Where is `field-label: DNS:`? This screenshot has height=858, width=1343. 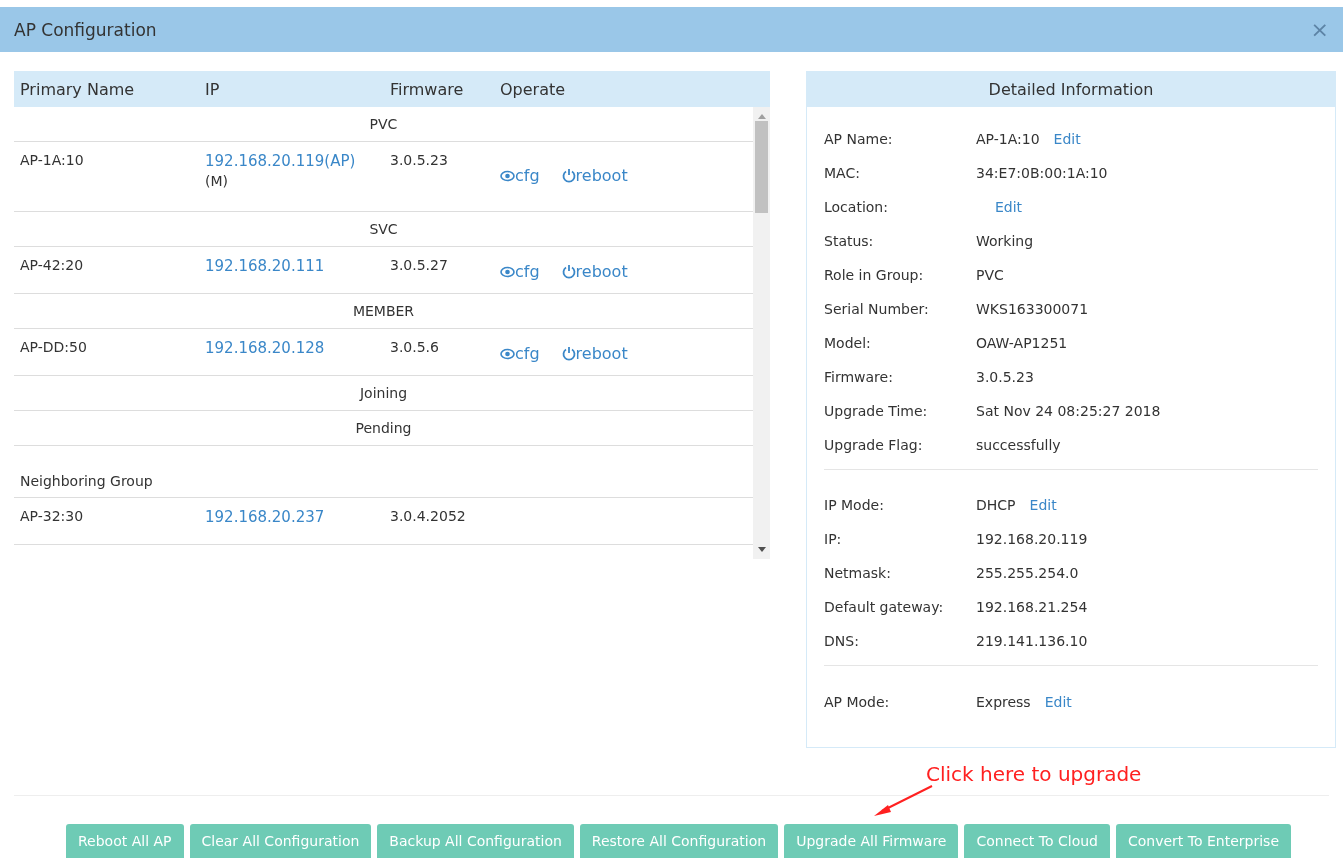 field-label: DNS: is located at coordinates (842, 641).